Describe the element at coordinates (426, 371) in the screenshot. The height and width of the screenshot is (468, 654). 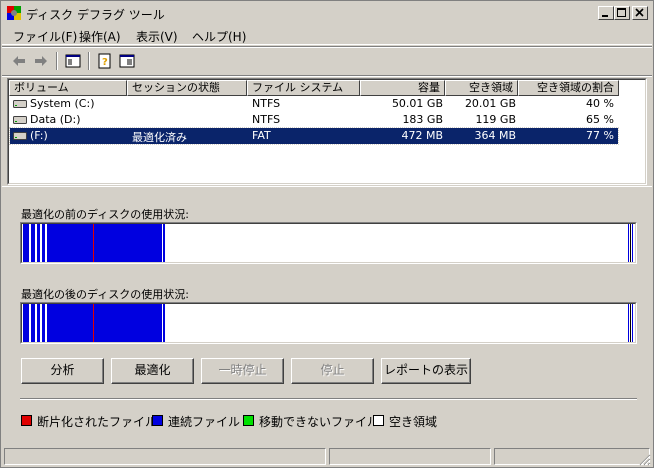
I see `view-report-button: レポートの表示` at that location.